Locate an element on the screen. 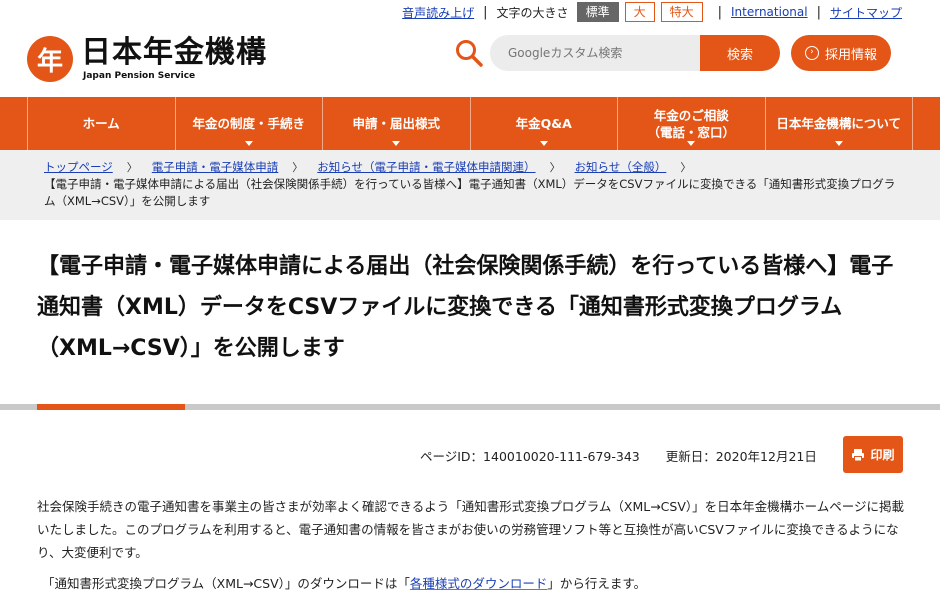 The width and height of the screenshot is (940, 597). nav-item-consultation: 年金のご相談 （電話・窓口） is located at coordinates (692, 123).